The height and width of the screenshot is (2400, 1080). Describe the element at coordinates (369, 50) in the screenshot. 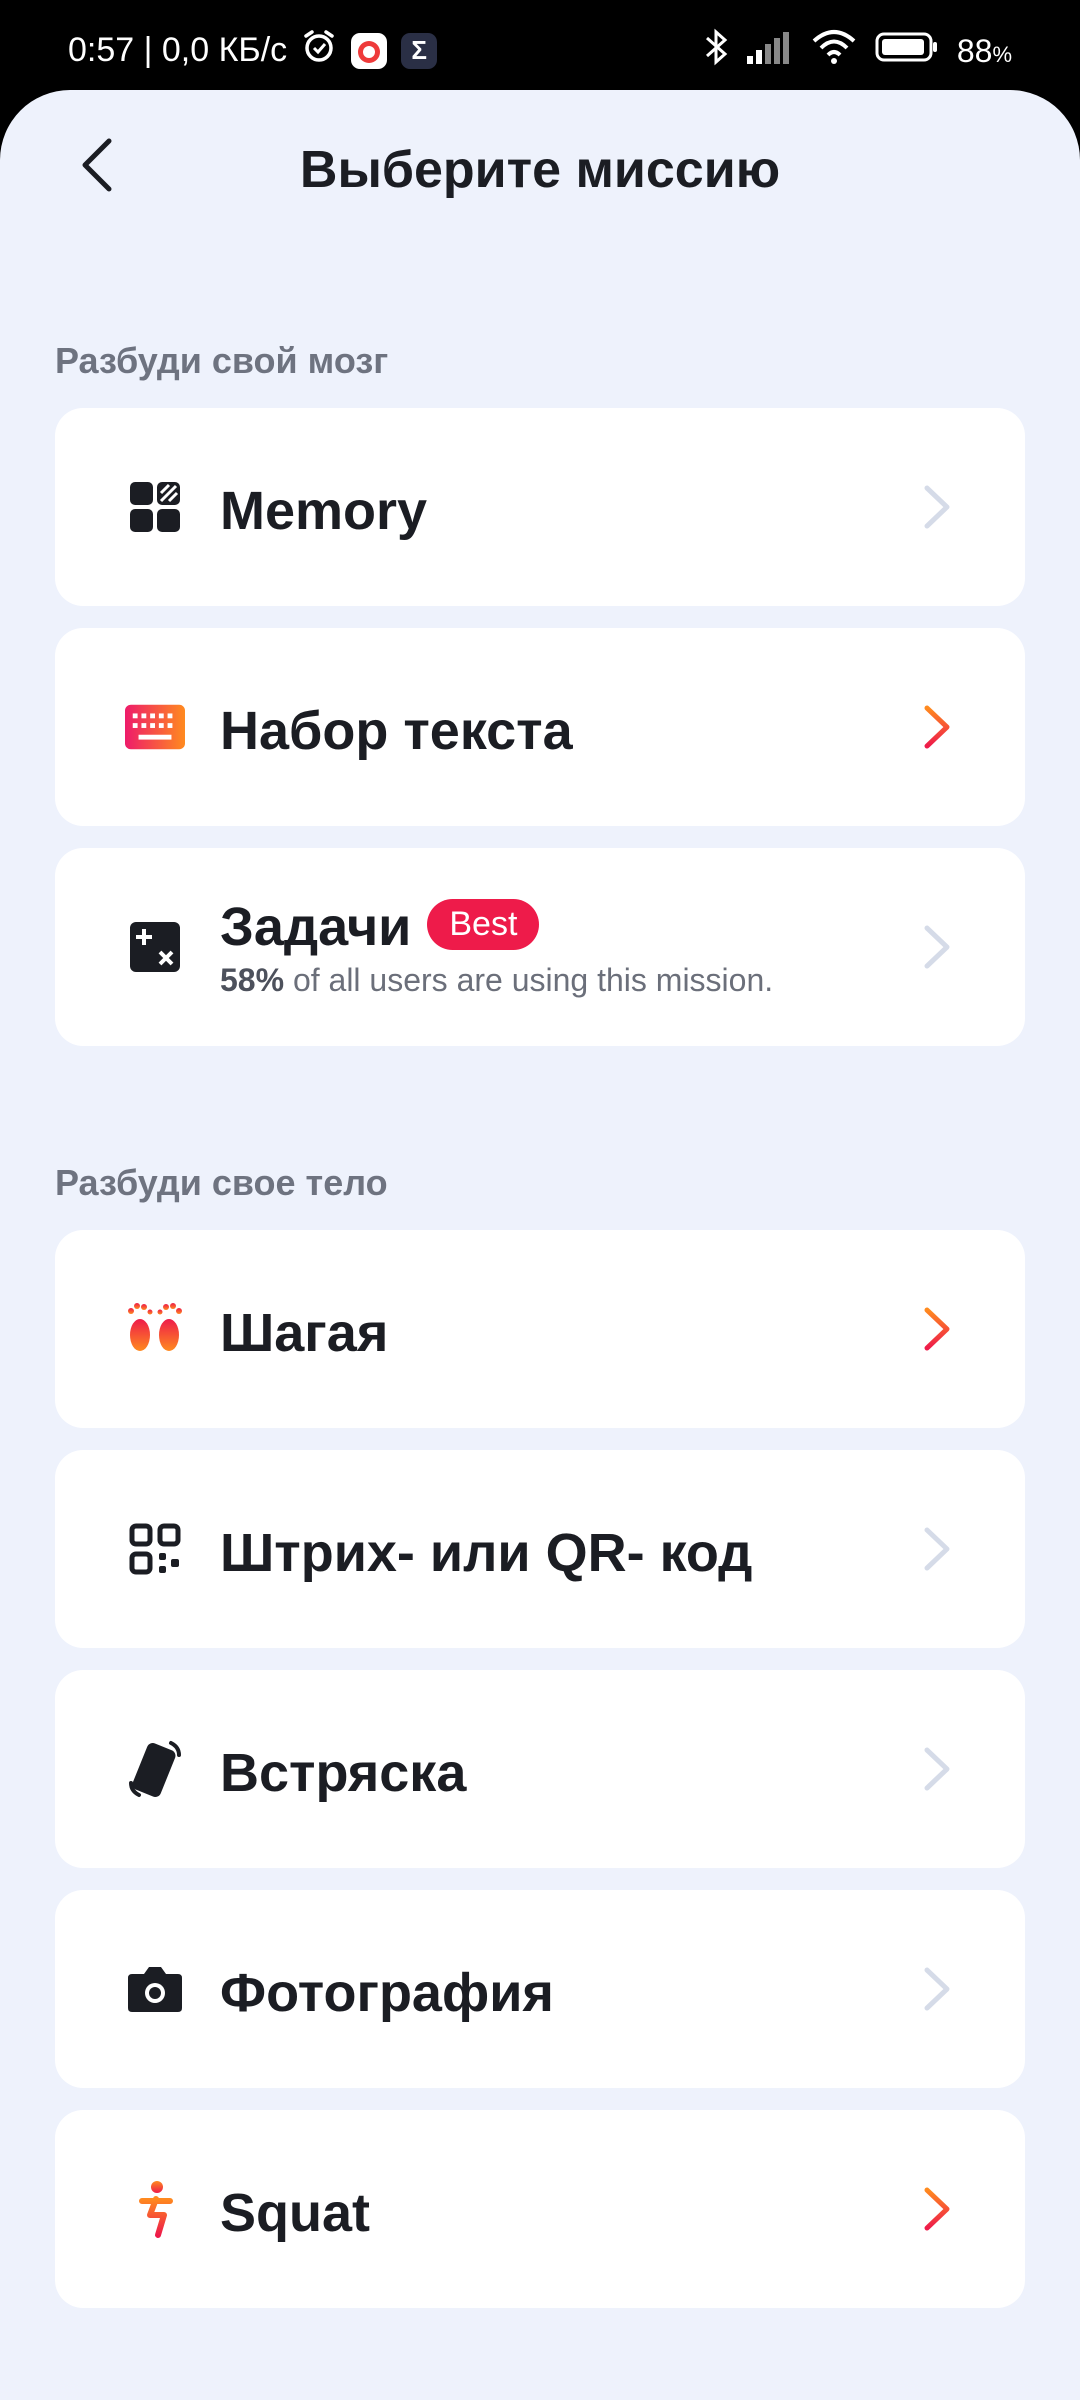

I see `alarmy-app-icon` at that location.